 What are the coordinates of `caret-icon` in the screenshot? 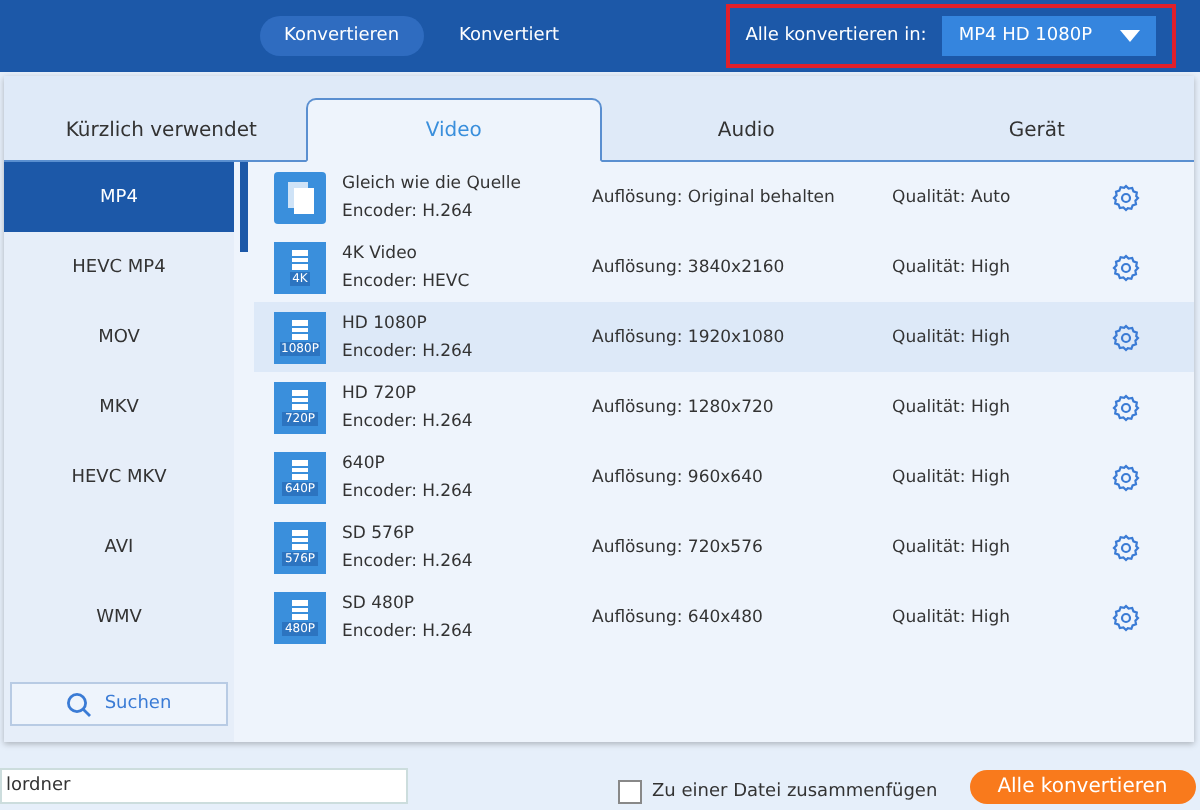 It's located at (1130, 36).